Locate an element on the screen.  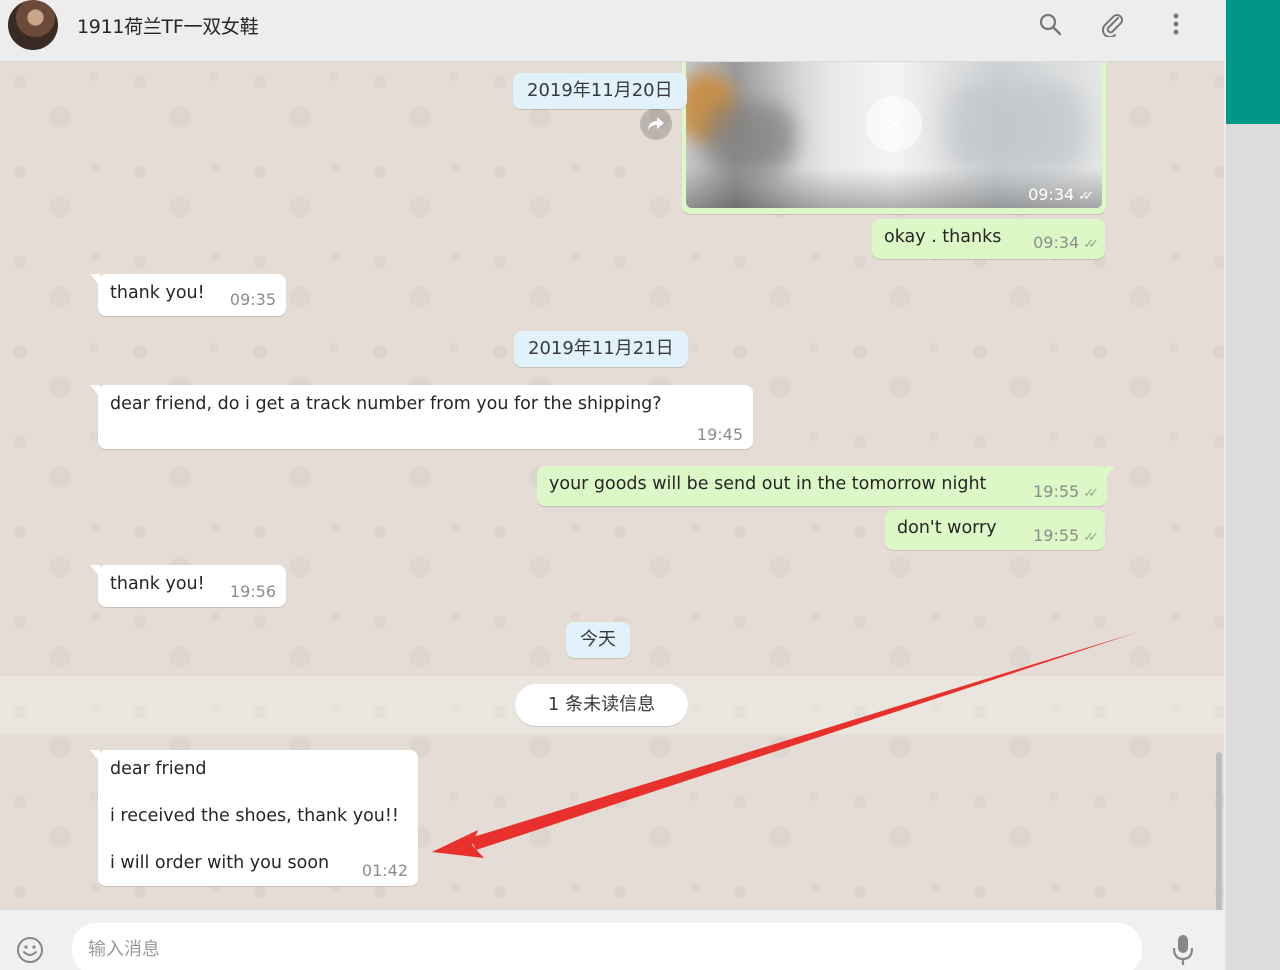
message-bubble-incoming: thank you! 19:56 is located at coordinates (188, 586).